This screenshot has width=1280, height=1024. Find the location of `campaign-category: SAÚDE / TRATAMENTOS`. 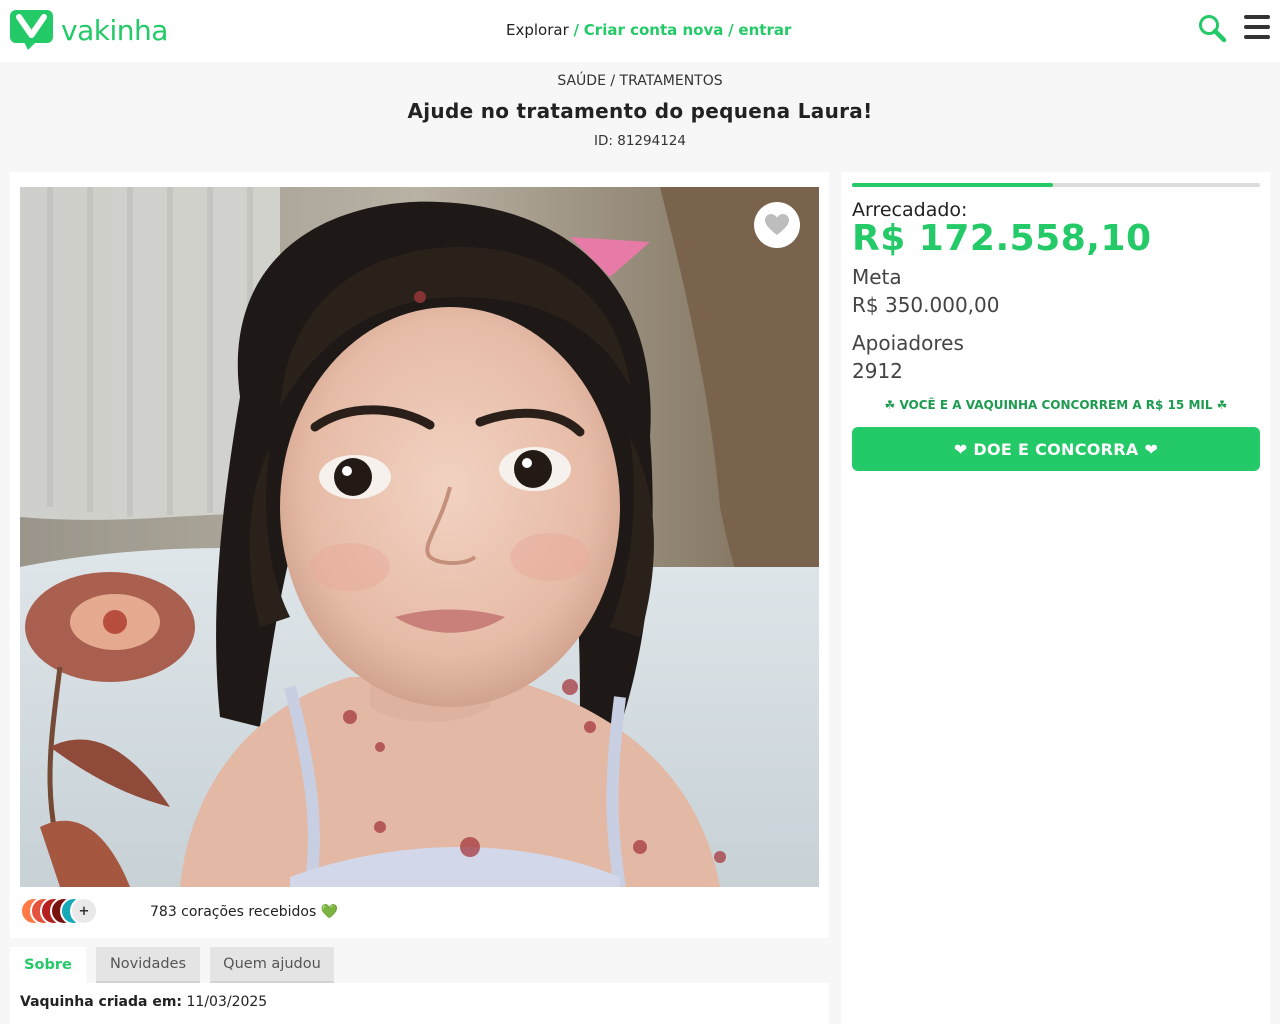

campaign-category: SAÚDE / TRATAMENTOS is located at coordinates (640, 81).